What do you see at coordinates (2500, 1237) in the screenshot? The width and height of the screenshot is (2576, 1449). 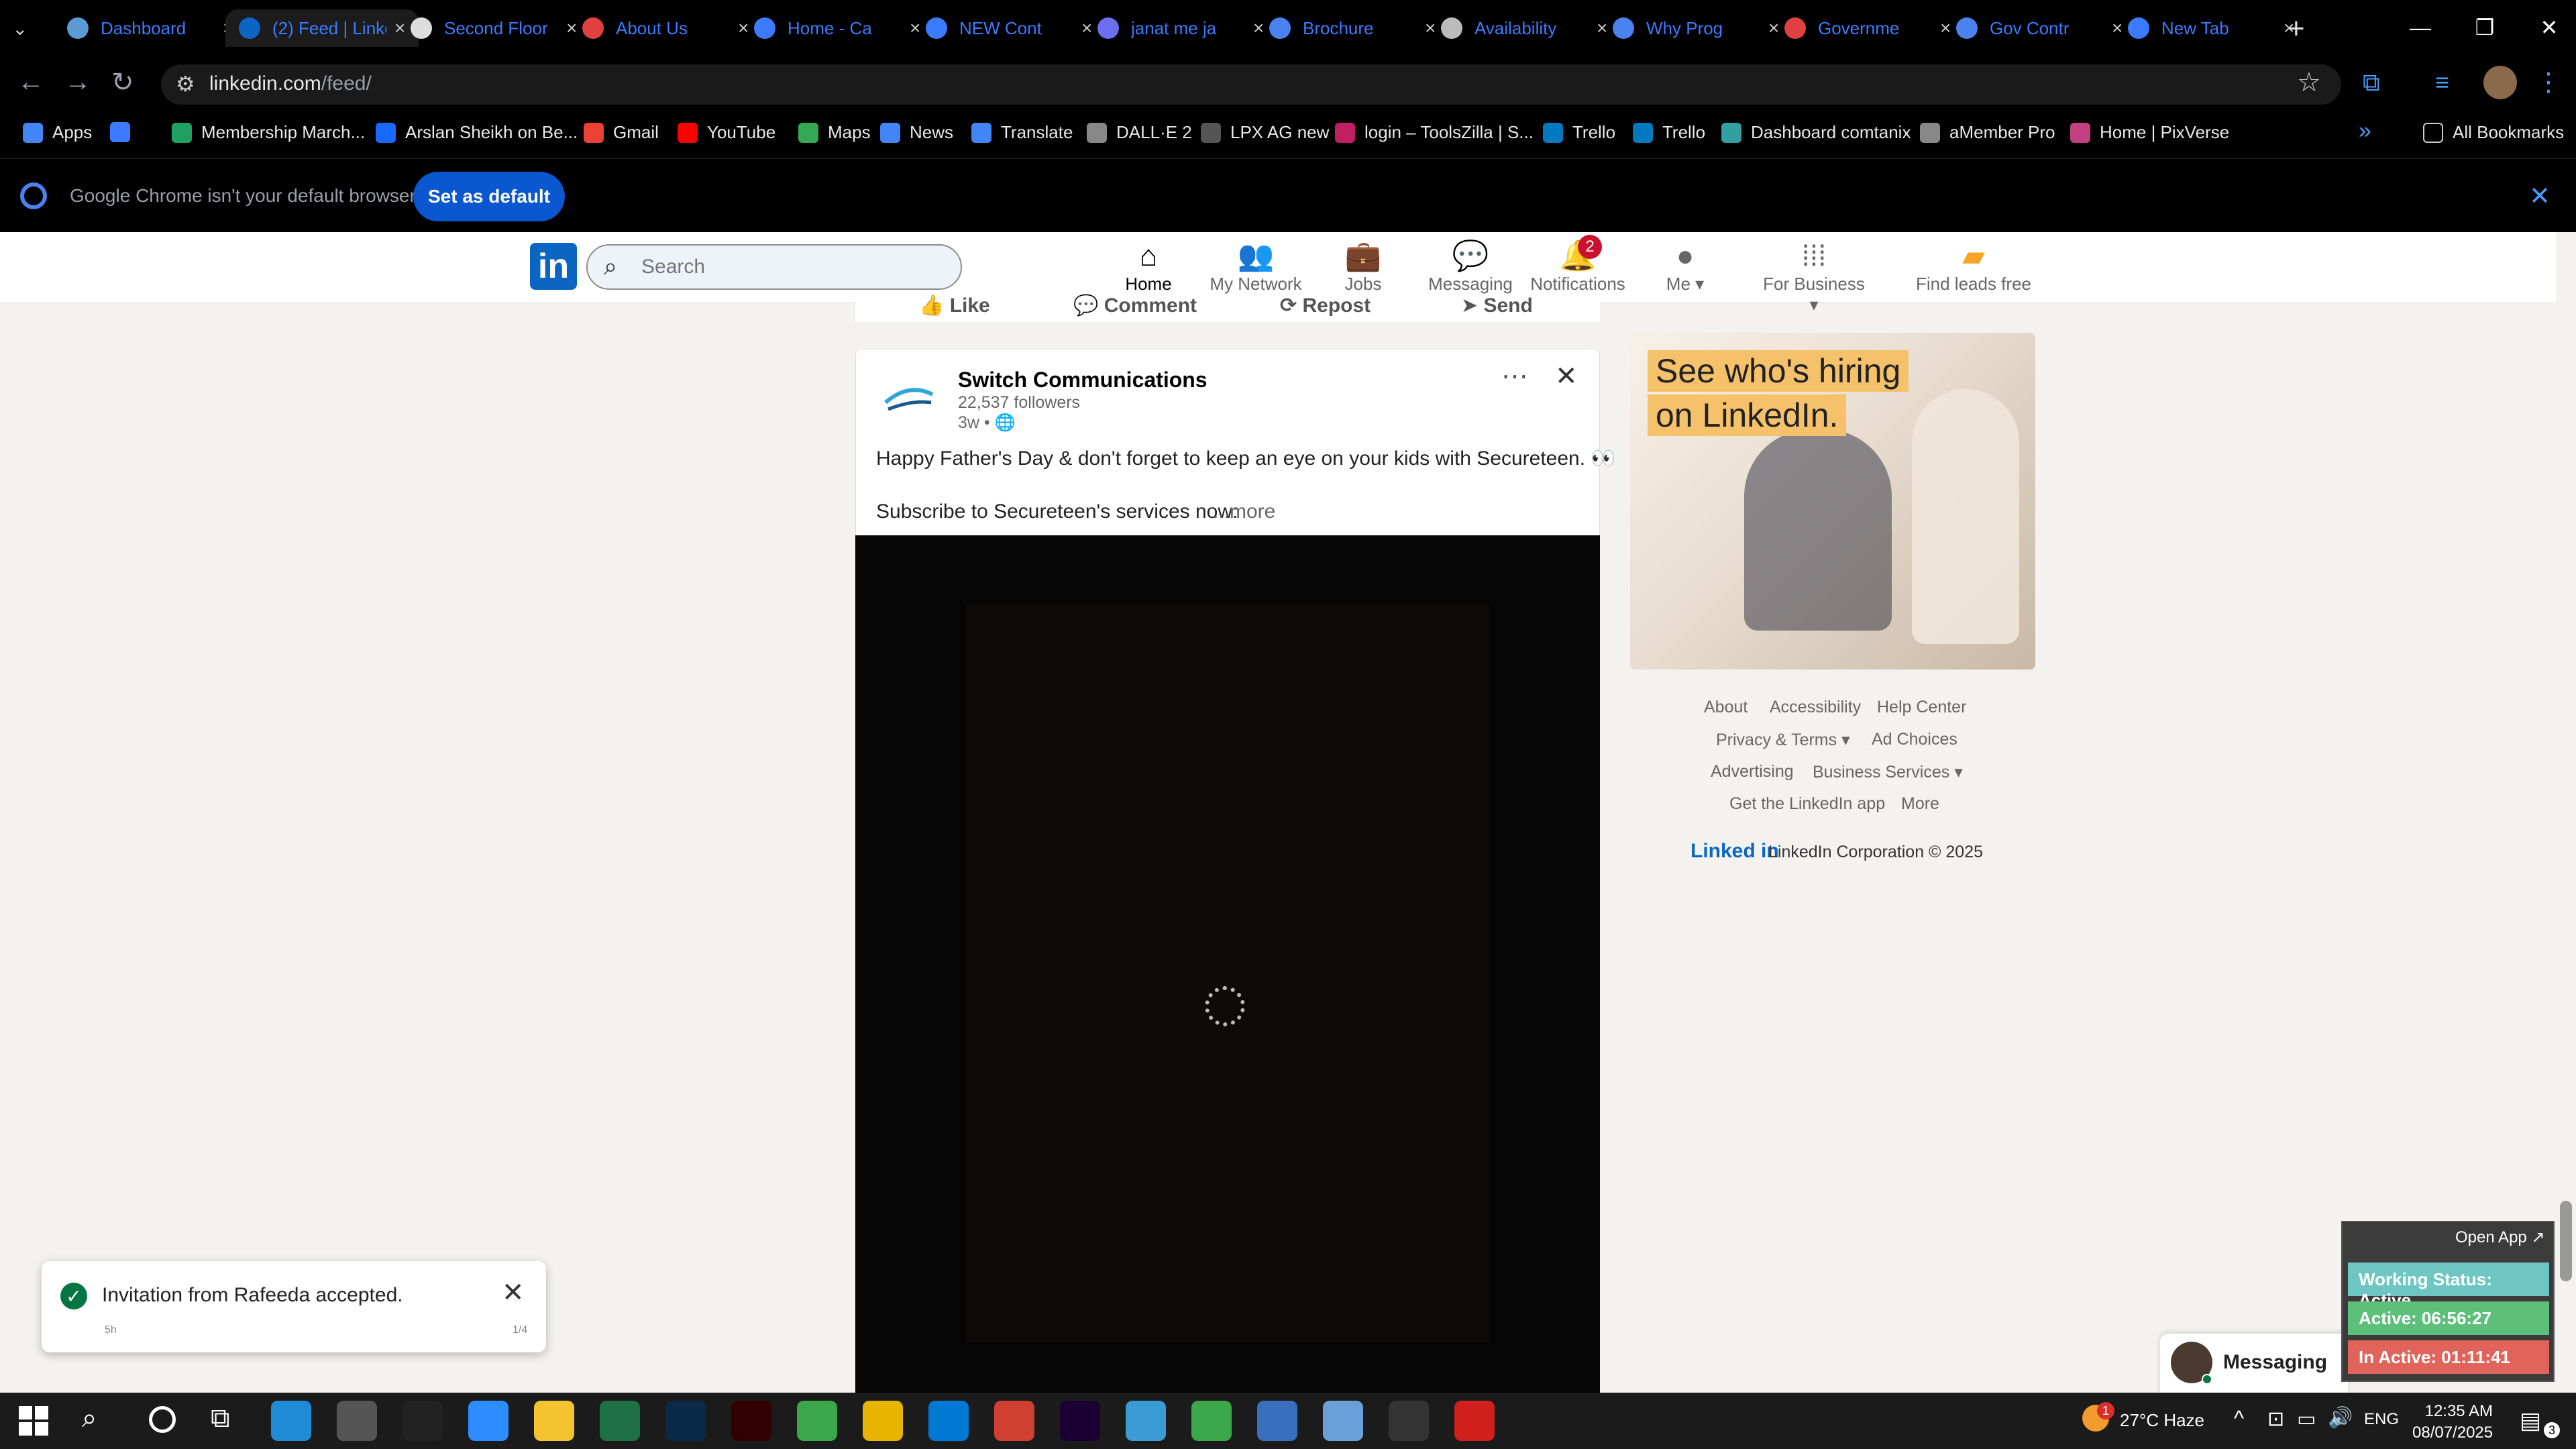 I see `open-app-button: Open App ↗` at bounding box center [2500, 1237].